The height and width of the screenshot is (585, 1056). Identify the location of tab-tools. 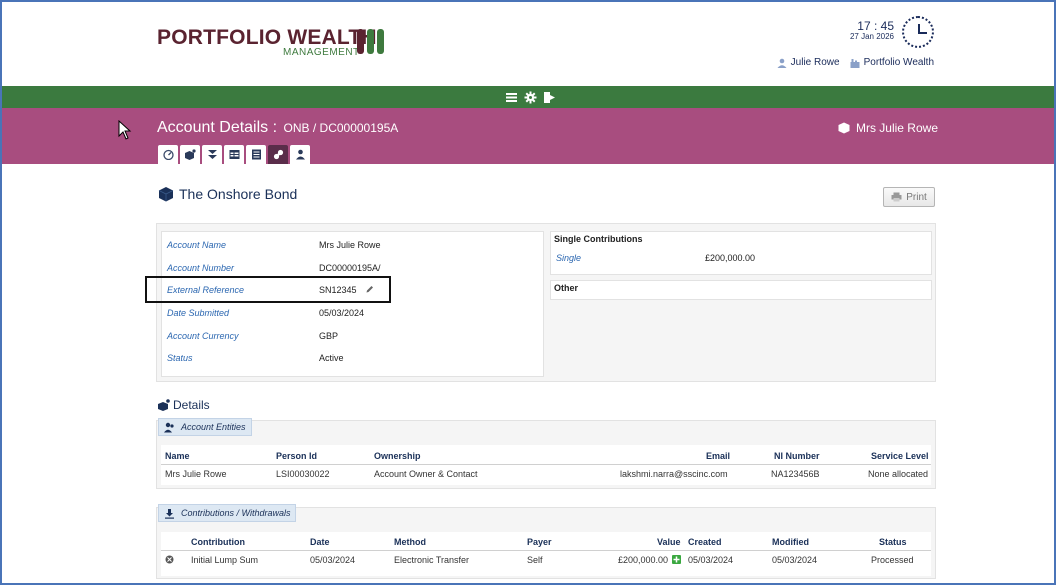
(278, 154).